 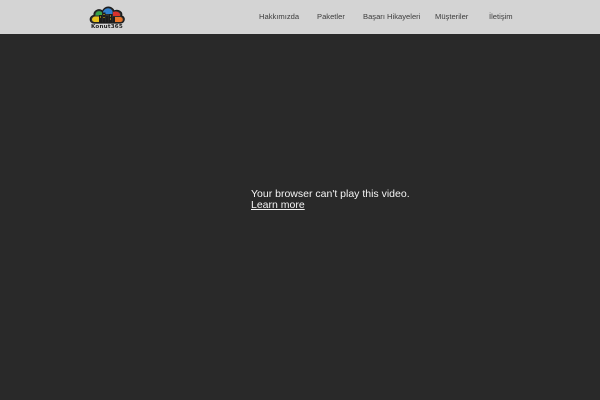 I want to click on cloud-city-logo-icon, so click(x=107, y=15).